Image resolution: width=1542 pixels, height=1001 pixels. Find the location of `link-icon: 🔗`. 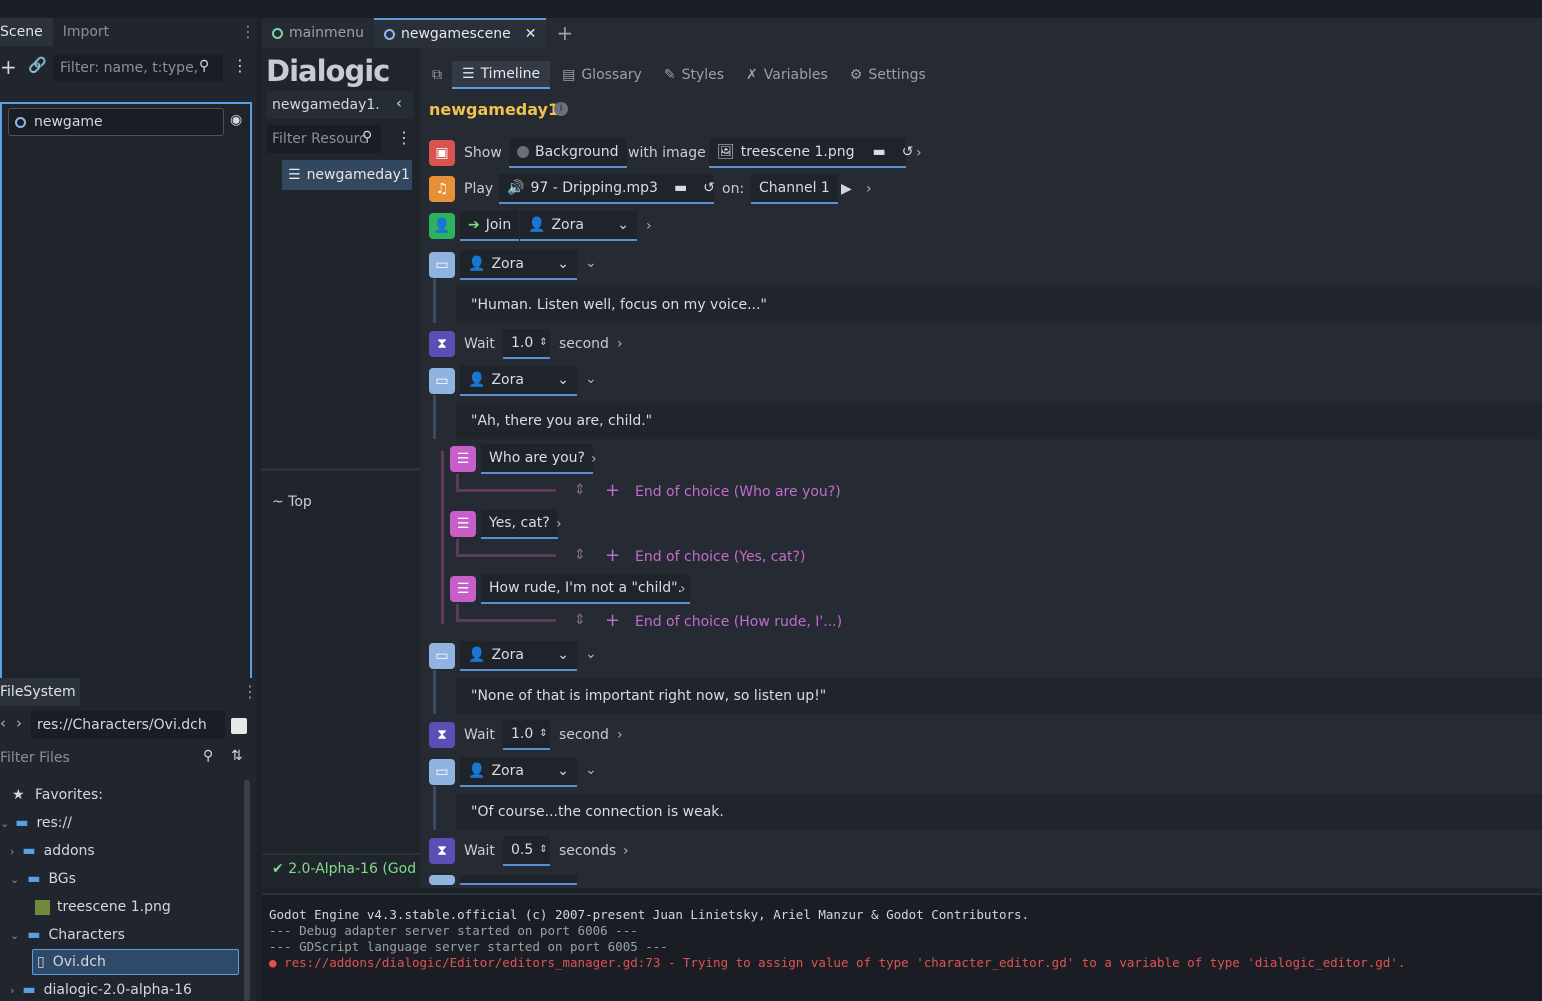

link-icon: 🔗 is located at coordinates (37, 65).